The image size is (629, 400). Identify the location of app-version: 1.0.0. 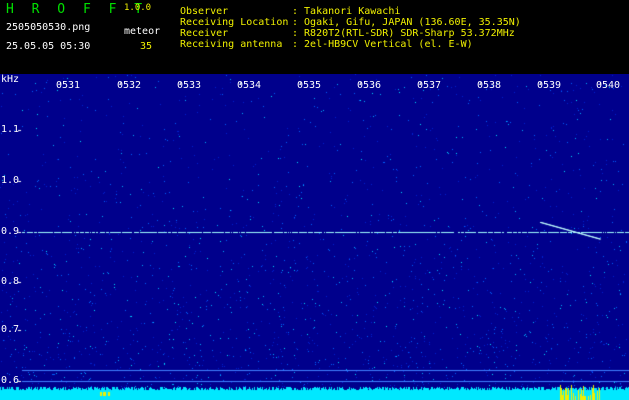
(138, 8).